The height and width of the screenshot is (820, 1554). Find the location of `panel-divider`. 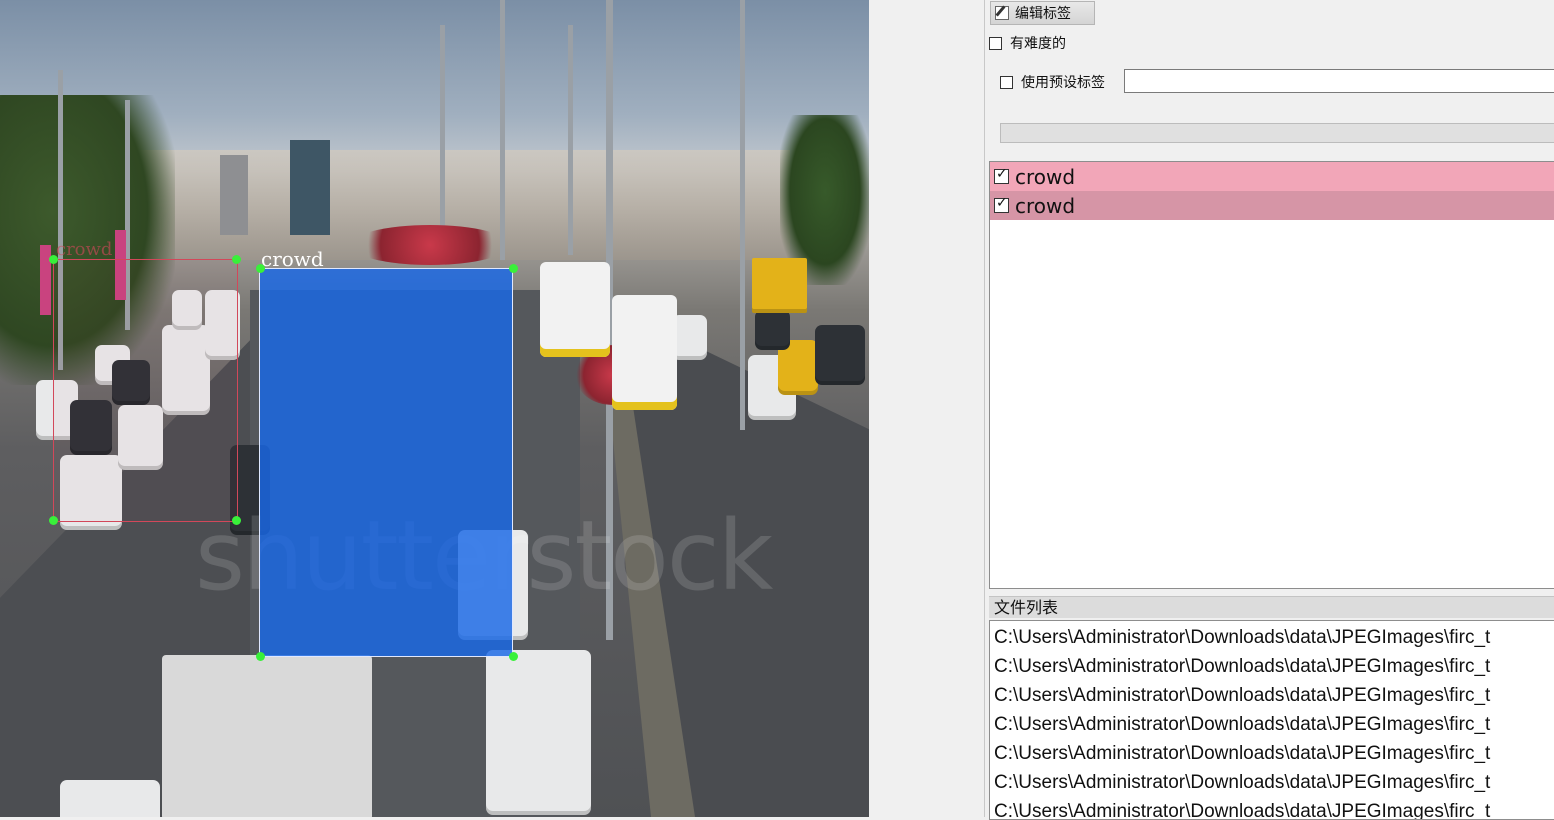

panel-divider is located at coordinates (984, 408).